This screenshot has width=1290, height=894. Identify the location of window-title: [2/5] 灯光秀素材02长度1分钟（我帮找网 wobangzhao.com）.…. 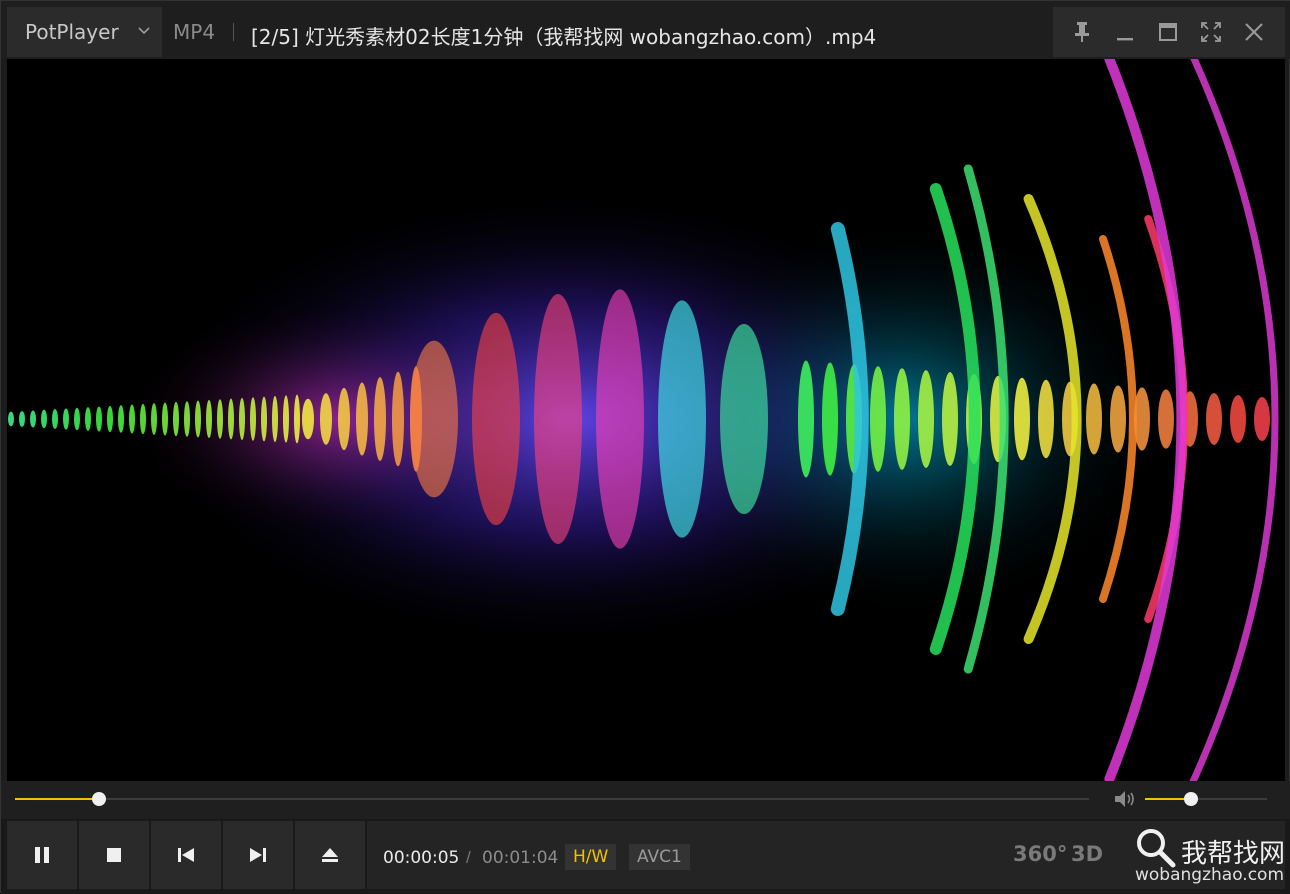
(564, 37).